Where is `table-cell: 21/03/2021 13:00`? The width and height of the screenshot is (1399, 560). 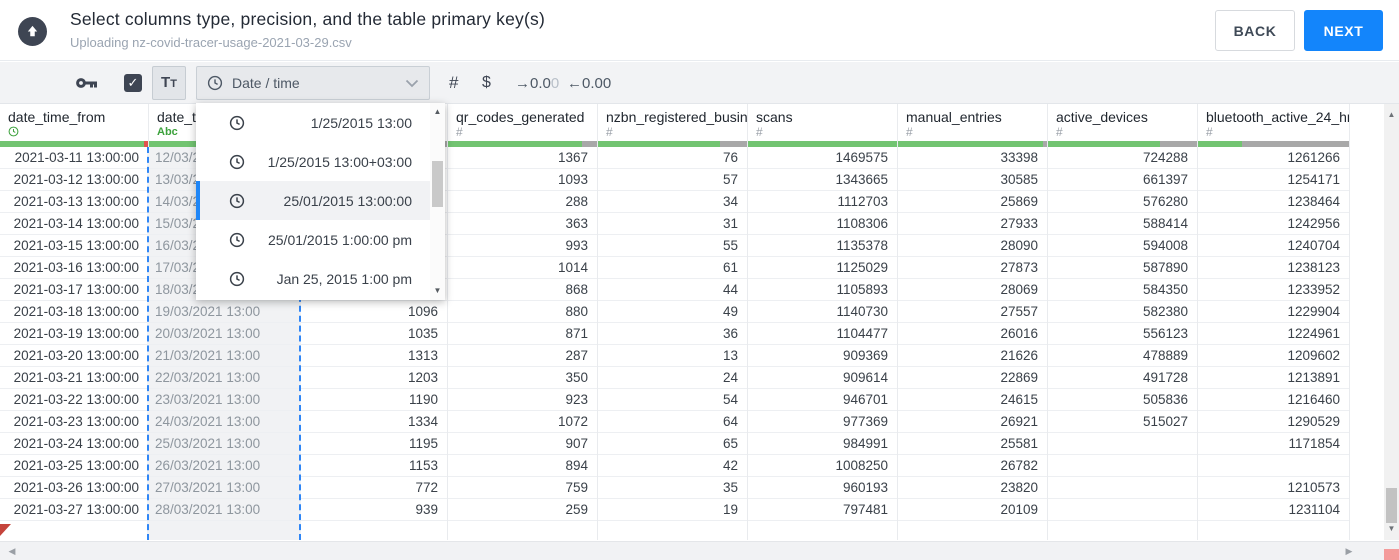 table-cell: 21/03/2021 13:00 is located at coordinates (224, 356).